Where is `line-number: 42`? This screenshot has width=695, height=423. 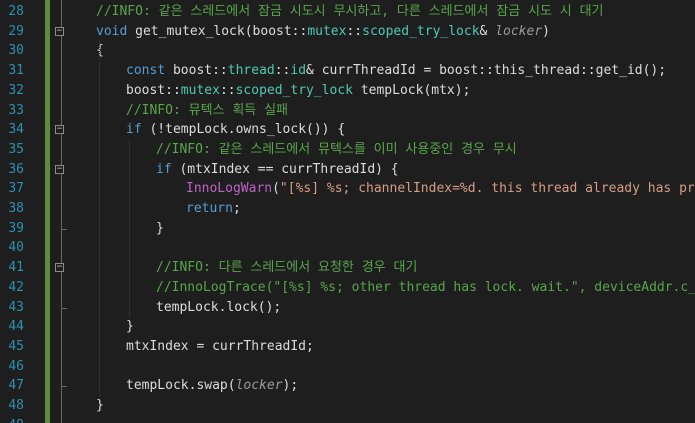 line-number: 42 is located at coordinates (16, 287).